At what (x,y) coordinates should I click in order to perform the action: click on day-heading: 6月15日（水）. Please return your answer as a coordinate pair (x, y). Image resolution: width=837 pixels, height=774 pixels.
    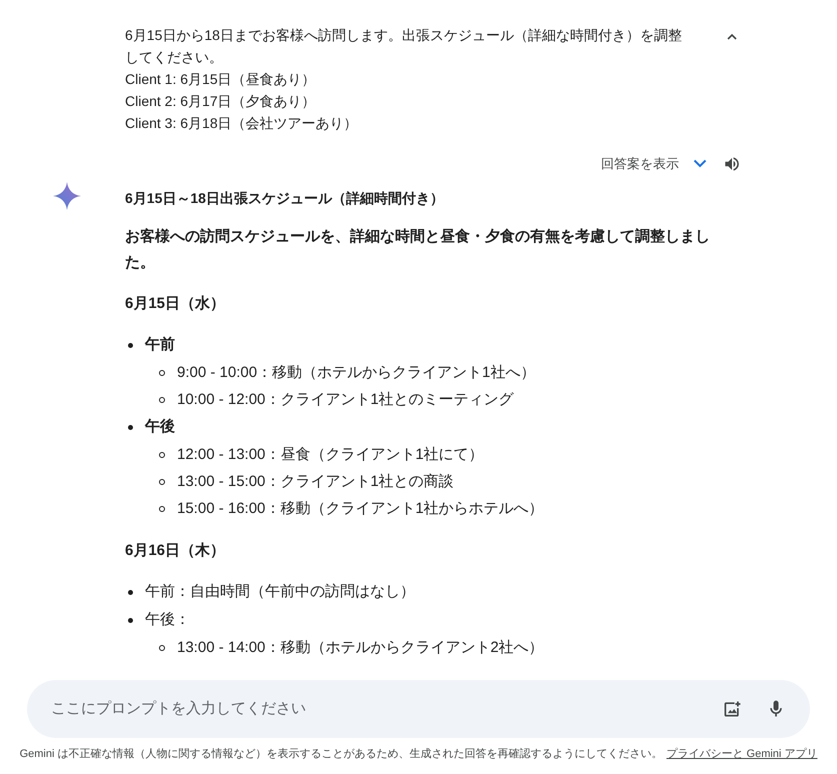
    Looking at the image, I should click on (175, 304).